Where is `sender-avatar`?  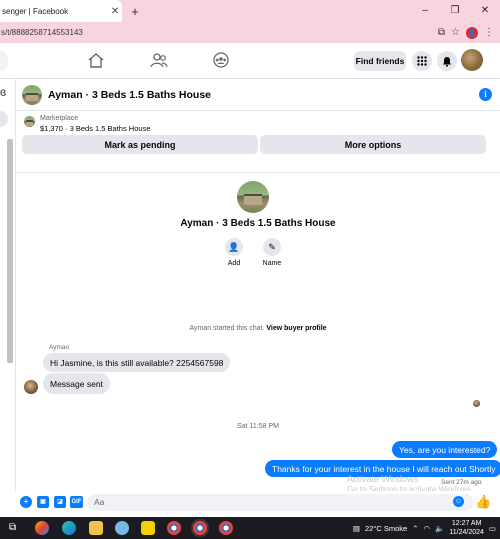
sender-avatar is located at coordinates (31, 387).